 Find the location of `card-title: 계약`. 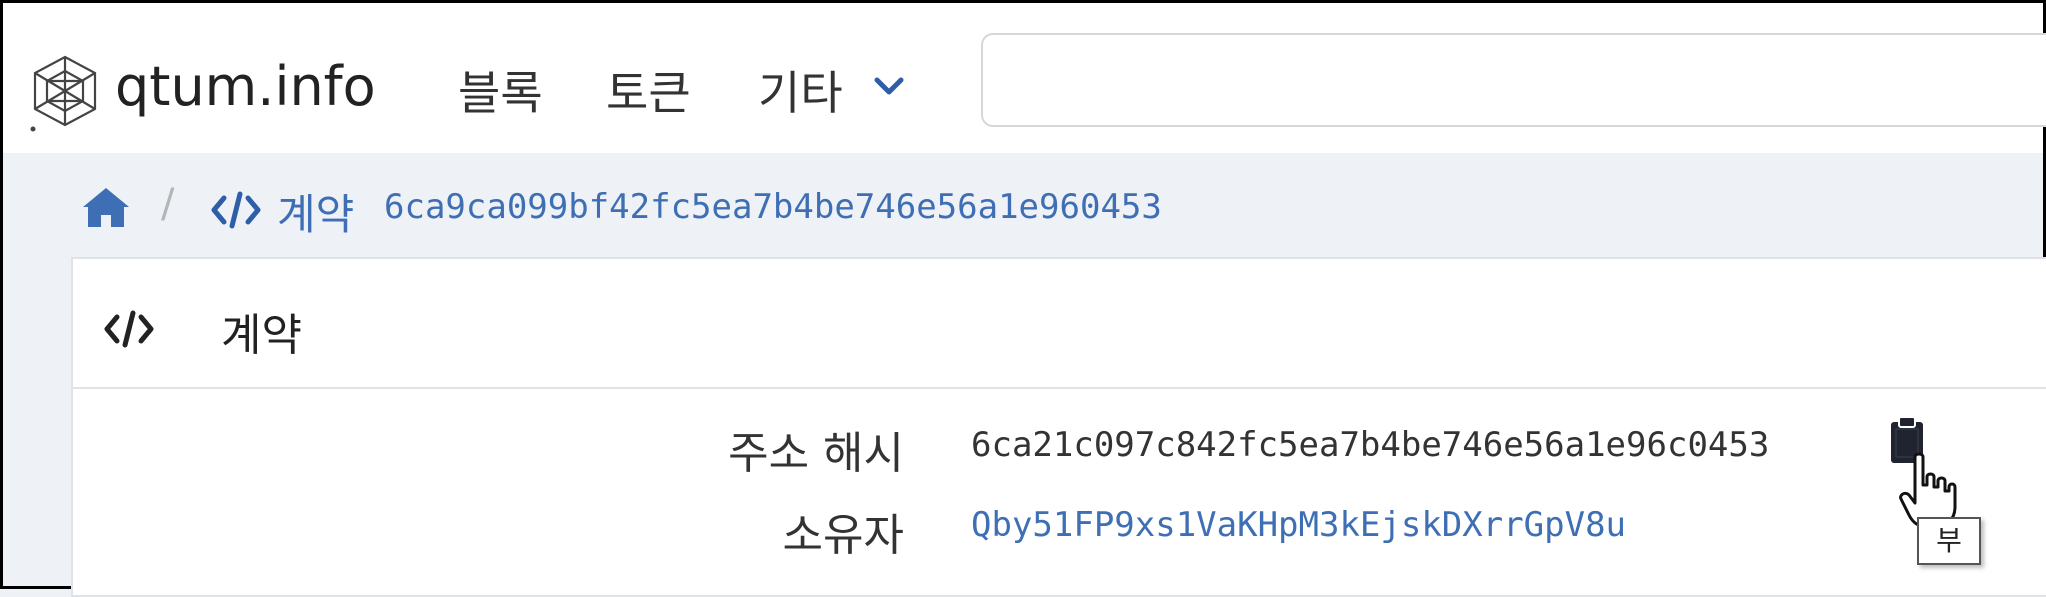

card-title: 계약 is located at coordinates (261, 335).